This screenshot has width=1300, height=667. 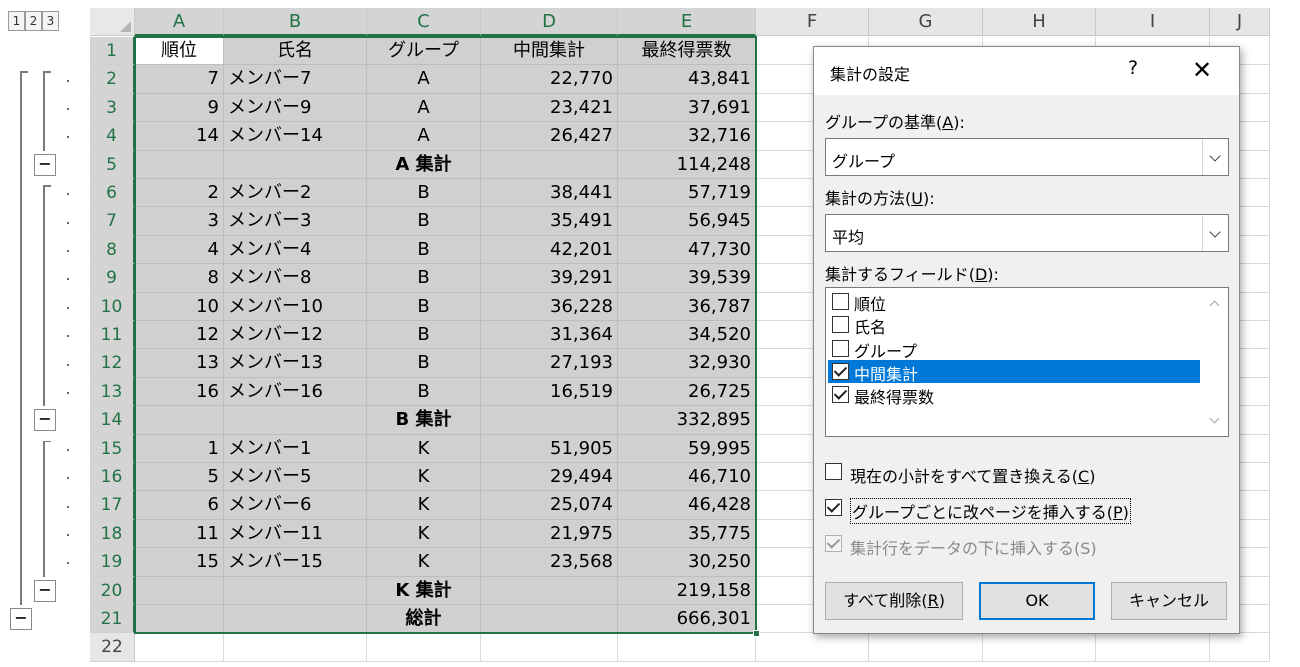 What do you see at coordinates (295, 136) in the screenshot?
I see `cell: メンバー14` at bounding box center [295, 136].